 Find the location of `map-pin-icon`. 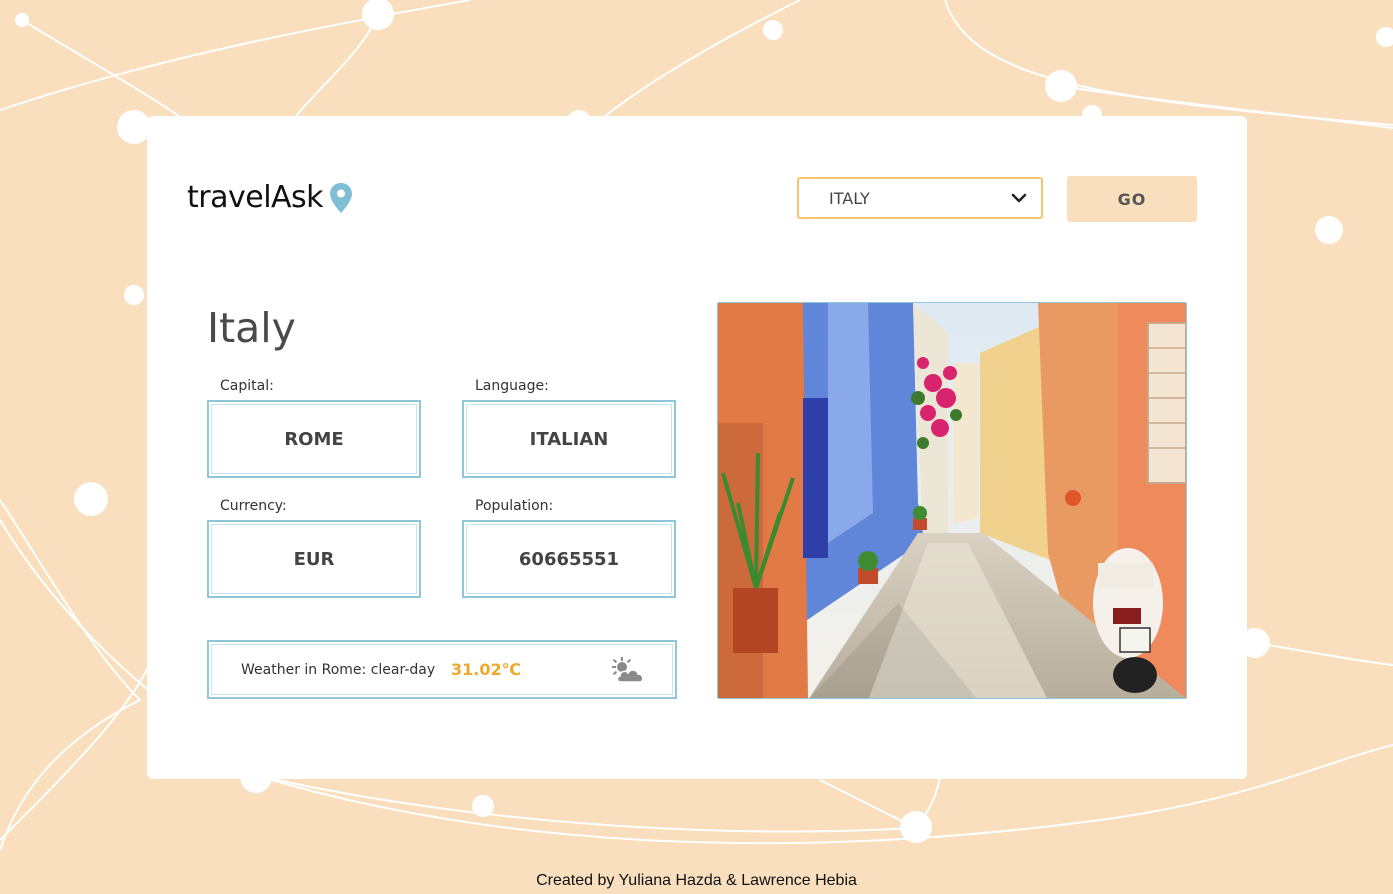

map-pin-icon is located at coordinates (341, 197).